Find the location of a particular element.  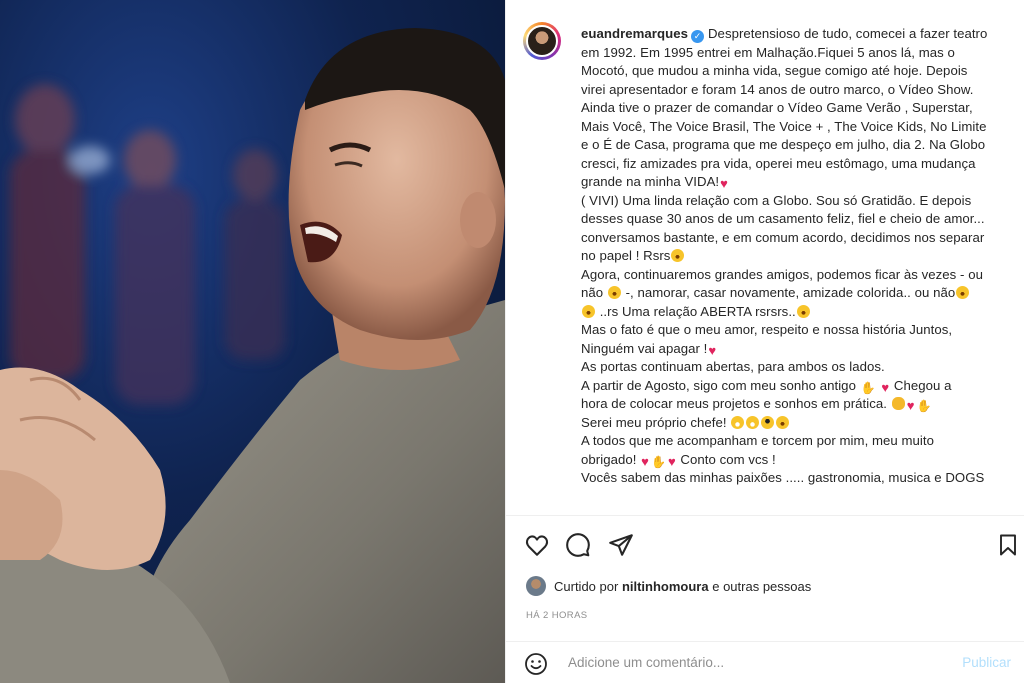

author-avatar is located at coordinates (542, 41).